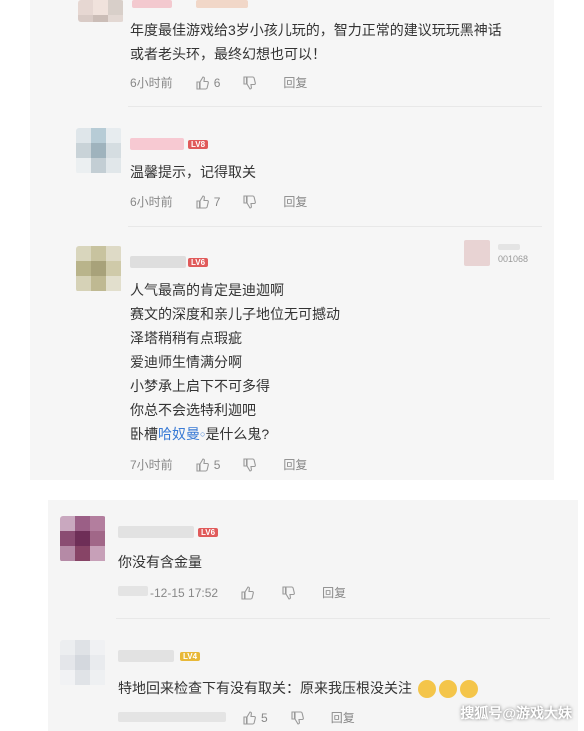 The height and width of the screenshot is (731, 584). What do you see at coordinates (186, 362) in the screenshot?
I see `comment-text: 爱迪师生情满分啊` at bounding box center [186, 362].